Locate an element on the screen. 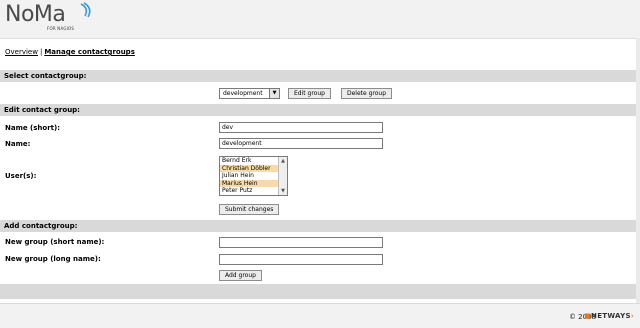 The height and width of the screenshot is (328, 640). footer-divider-bar is located at coordinates (318, 291).